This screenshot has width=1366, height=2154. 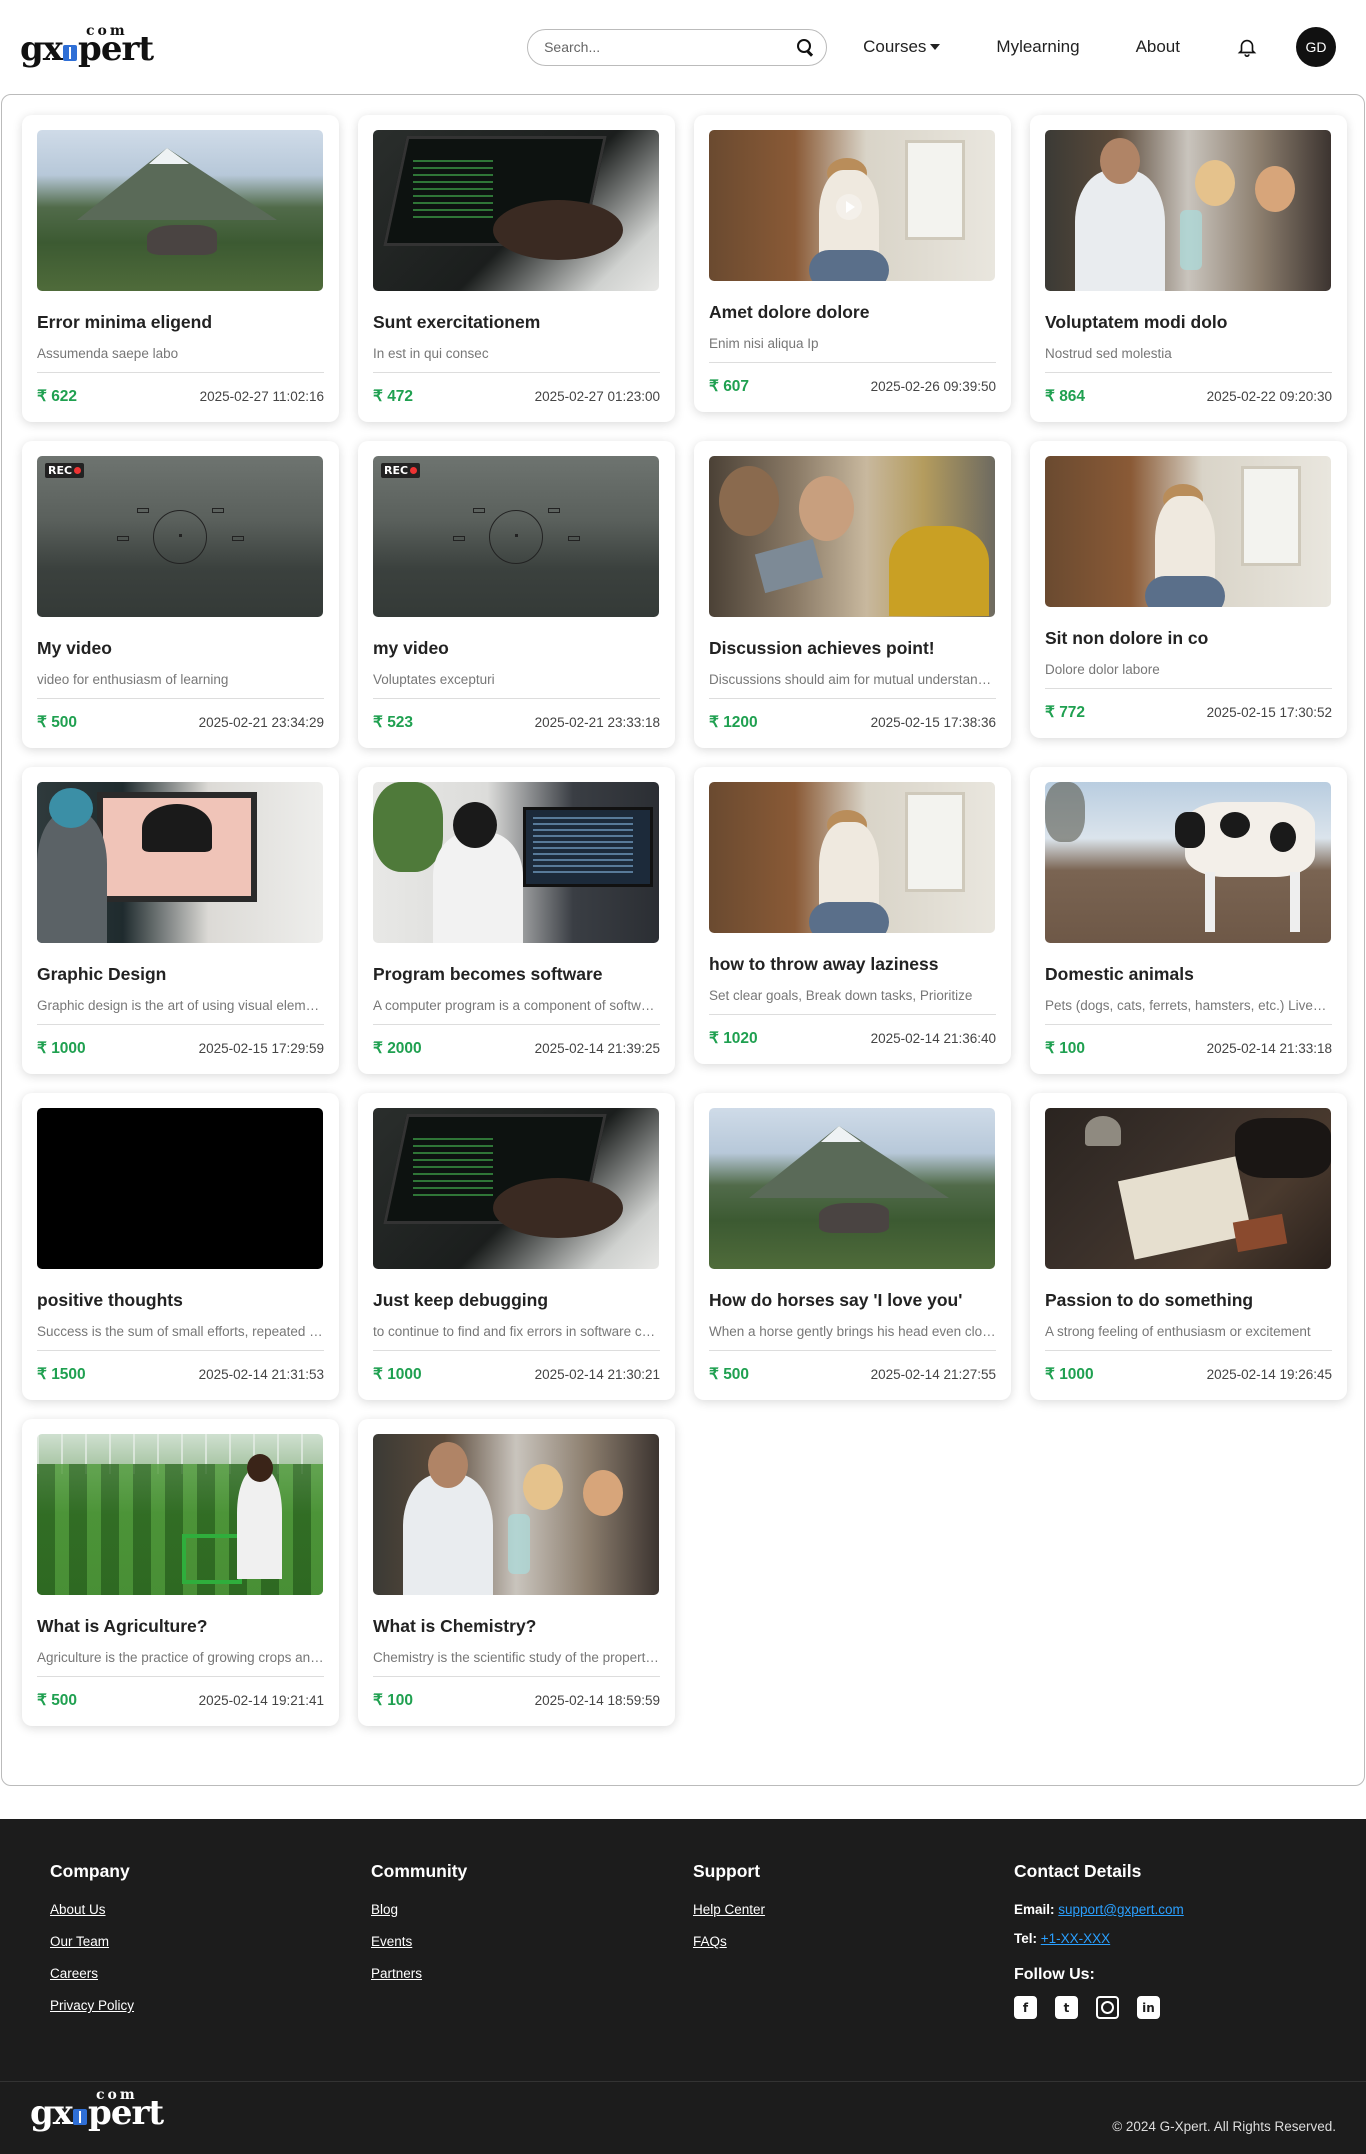 I want to click on tel-link: +1-XX-XXX, so click(x=1075, y=1938).